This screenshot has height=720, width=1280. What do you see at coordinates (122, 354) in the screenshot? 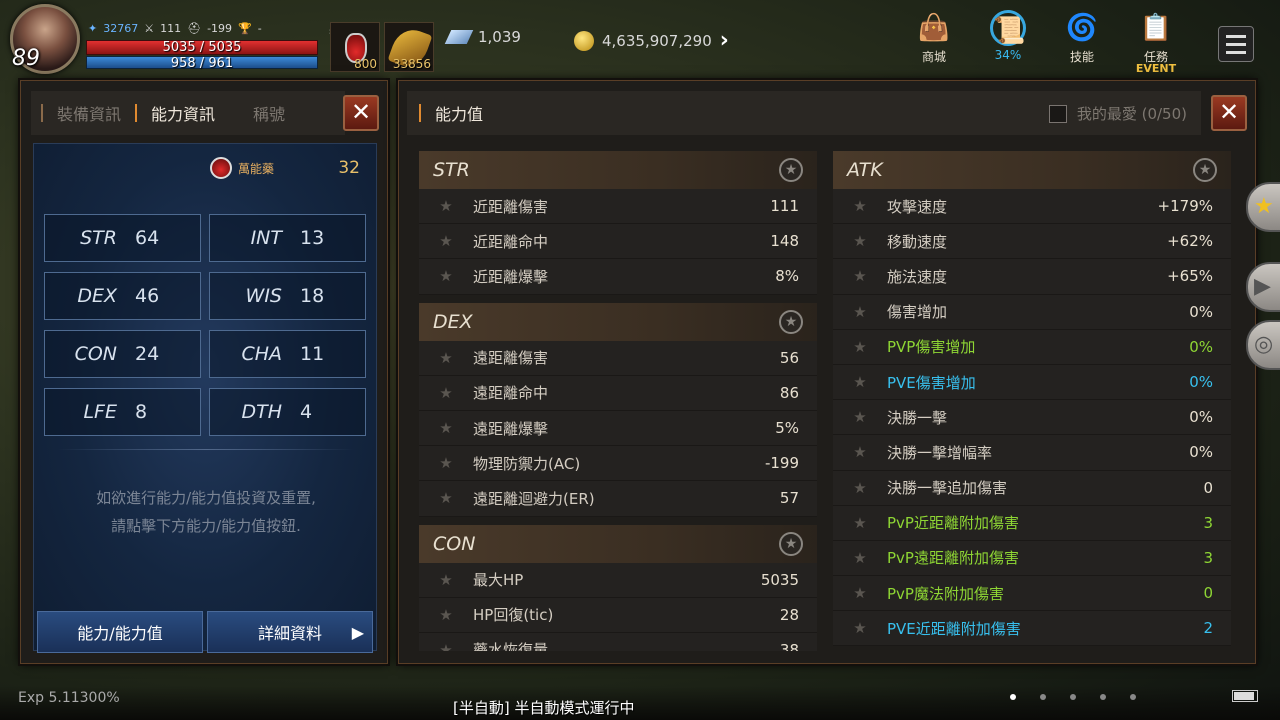
I see `stat-box-con: CON 24` at bounding box center [122, 354].